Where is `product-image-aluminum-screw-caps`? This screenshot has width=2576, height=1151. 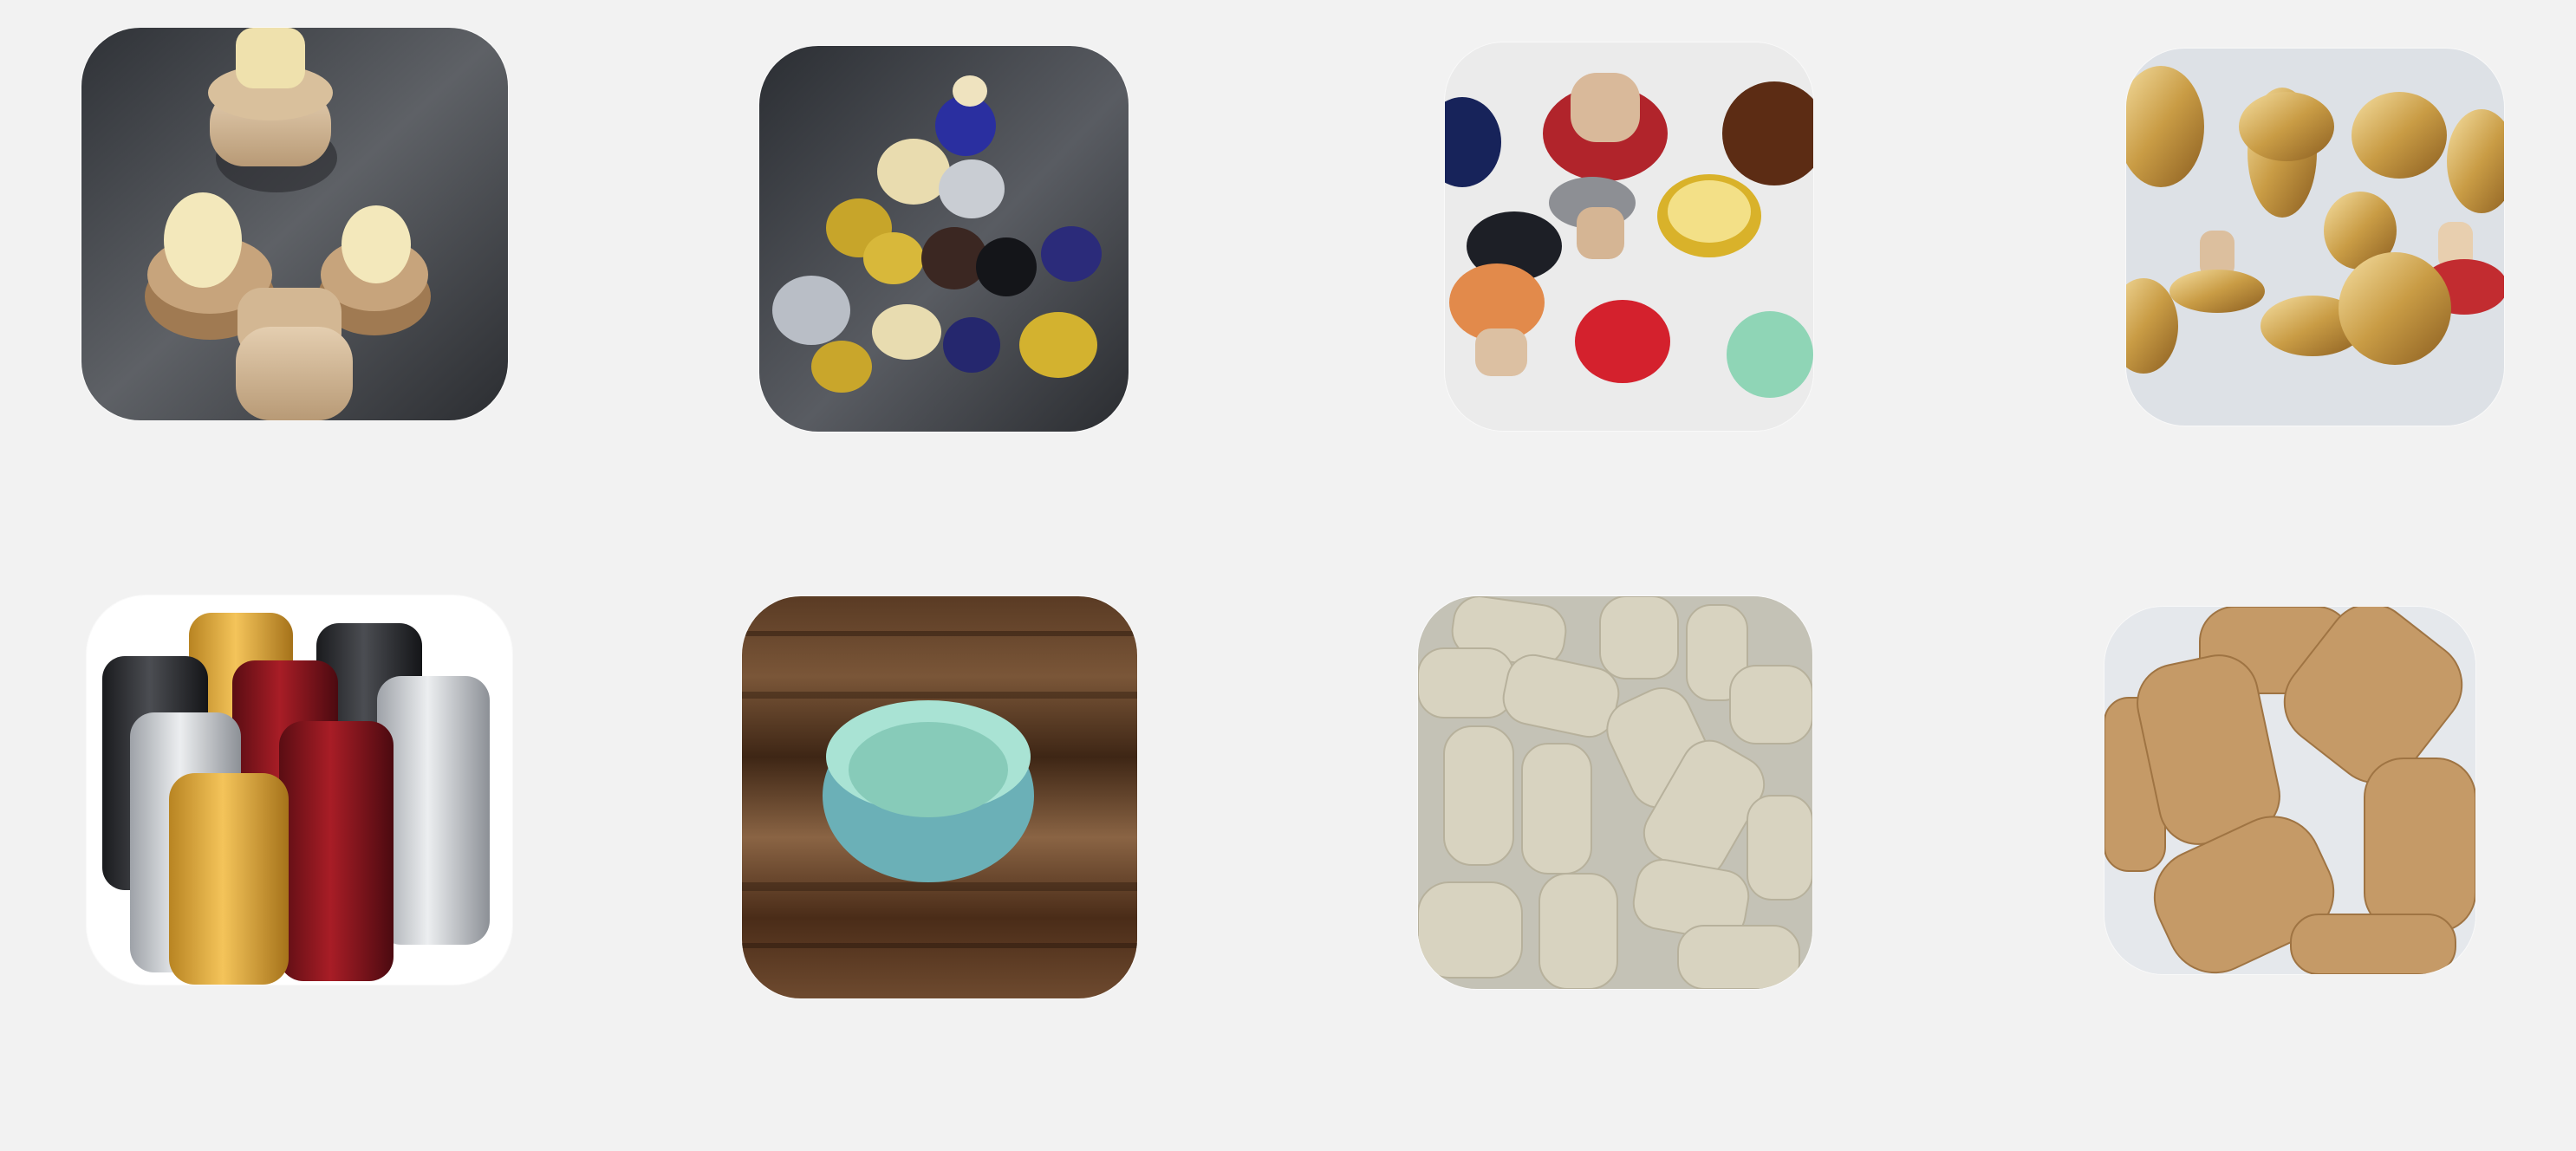 product-image-aluminum-screw-caps is located at coordinates (299, 790).